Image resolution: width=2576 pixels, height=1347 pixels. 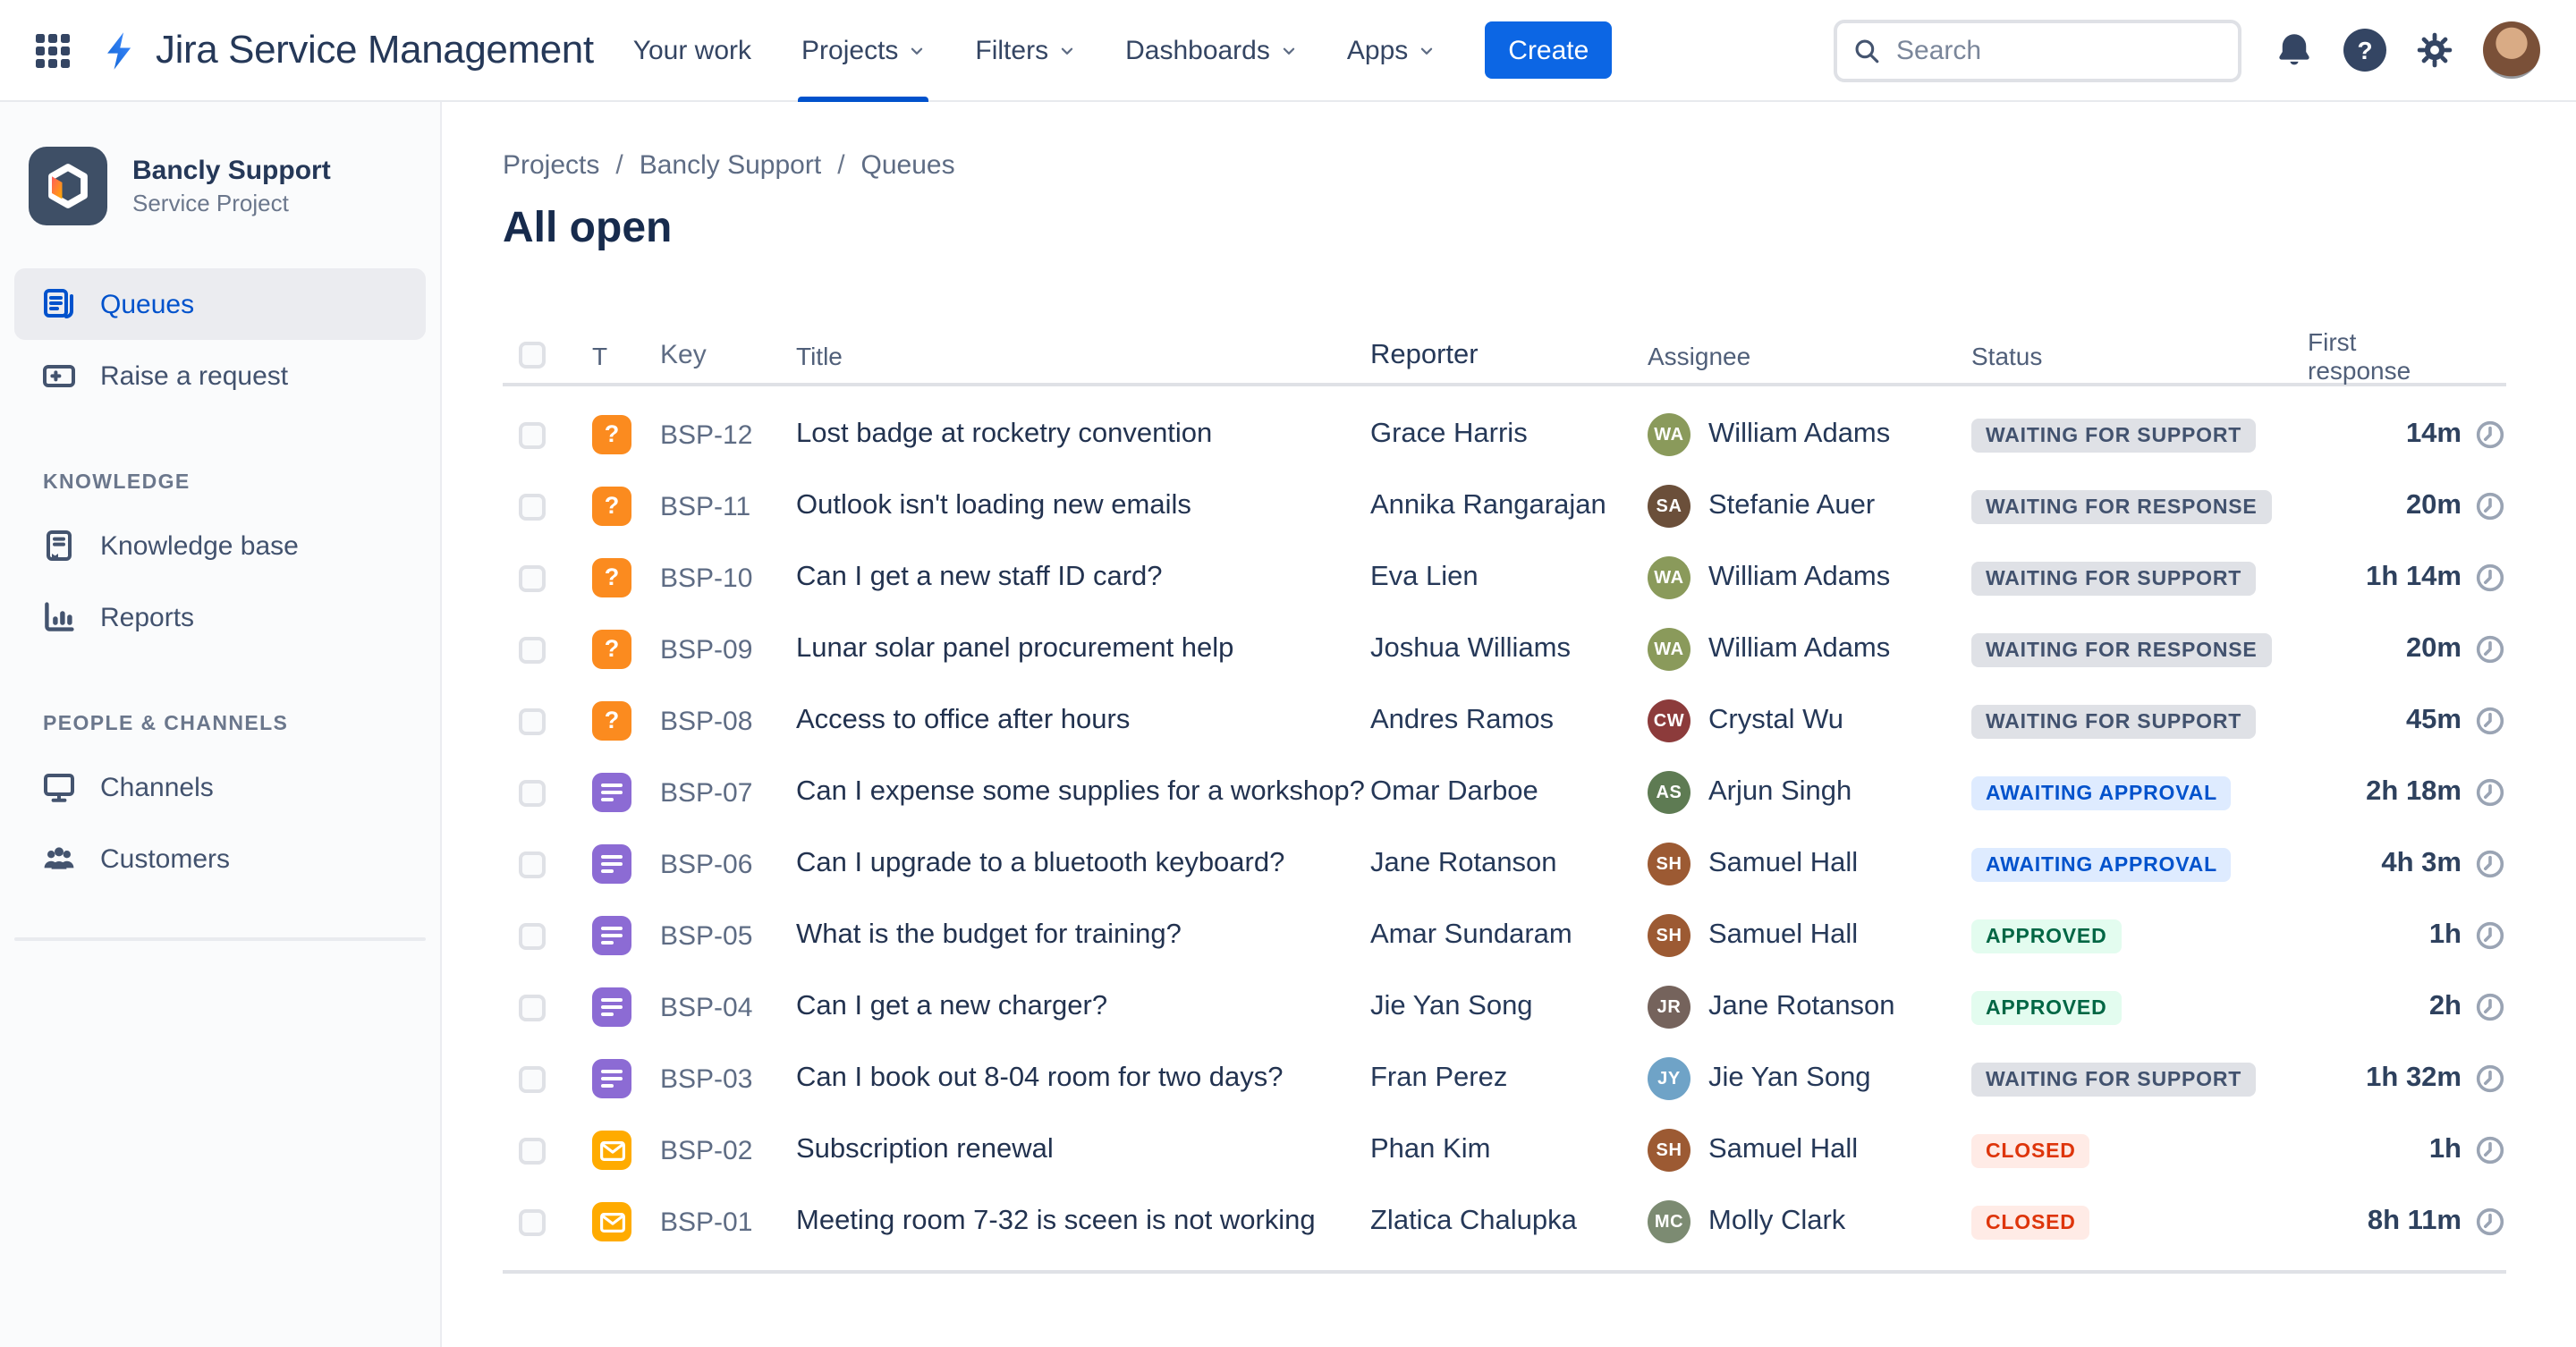 What do you see at coordinates (728, 792) in the screenshot?
I see `issue-key: BSP-07` at bounding box center [728, 792].